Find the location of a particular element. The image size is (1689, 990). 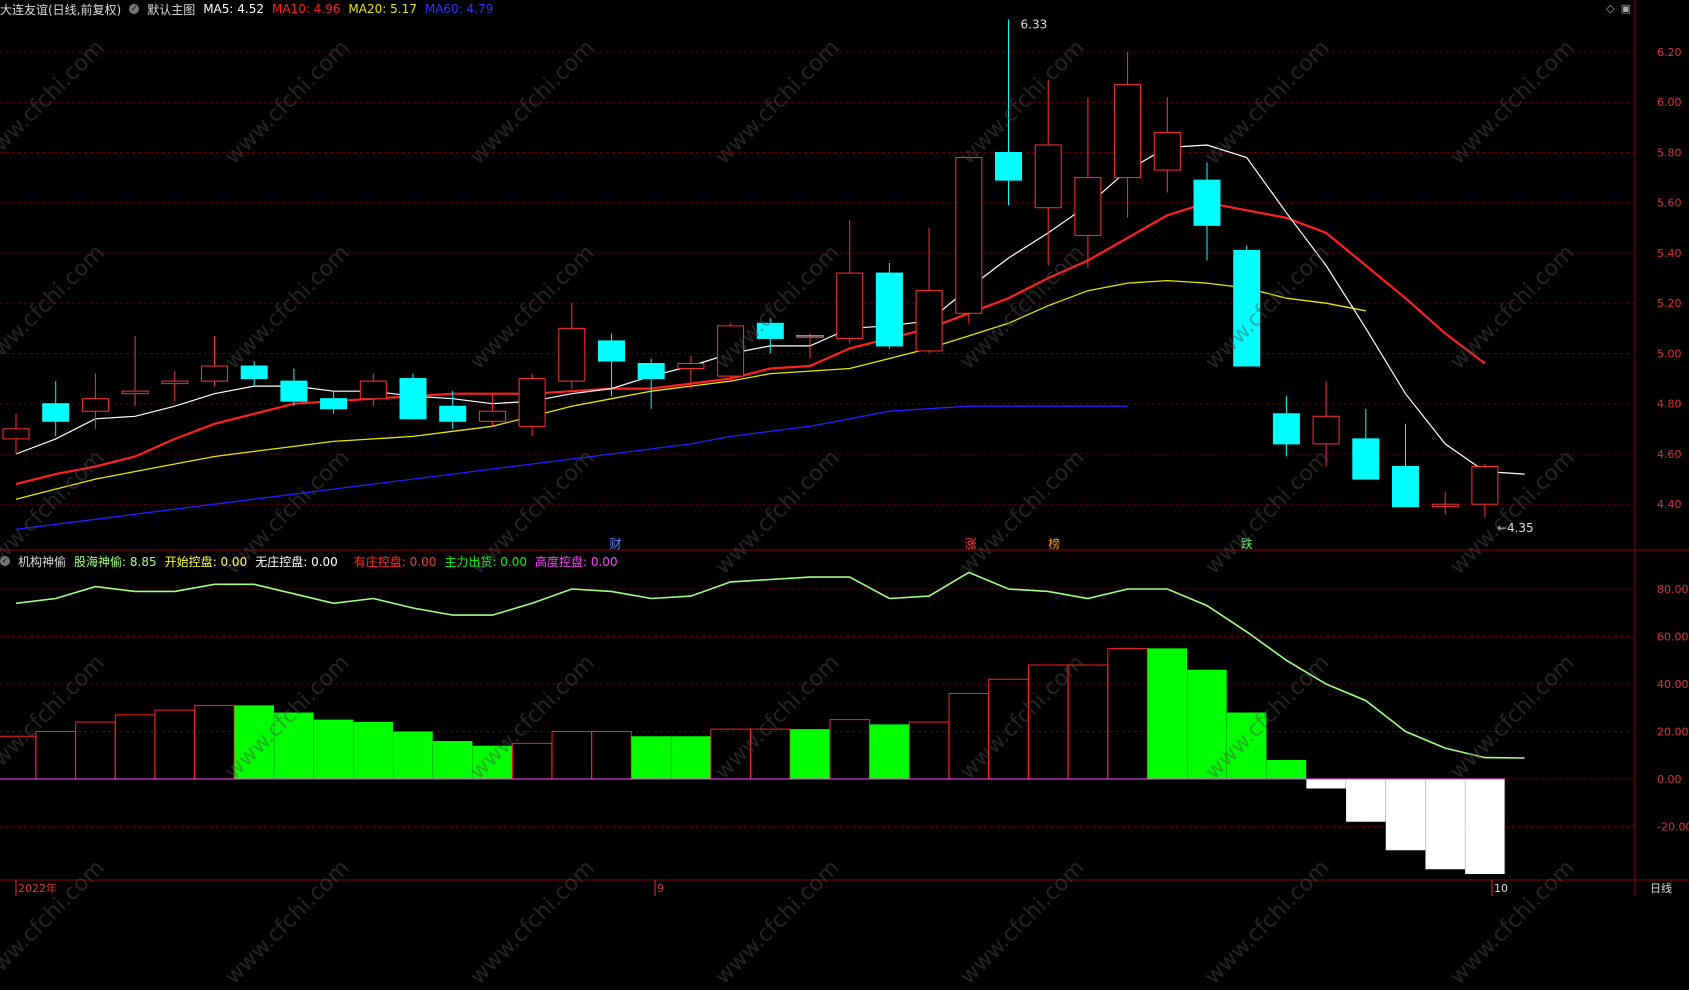

indicator-check-icon: ✓ is located at coordinates (5, 561).